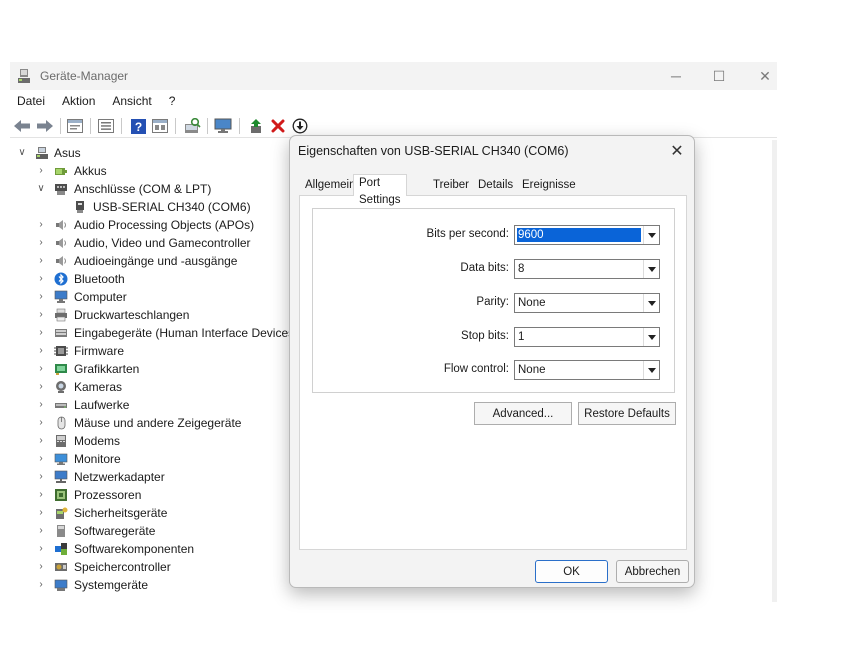 The width and height of the screenshot is (844, 651). What do you see at coordinates (587, 370) in the screenshot?
I see `flow-control-select: None` at bounding box center [587, 370].